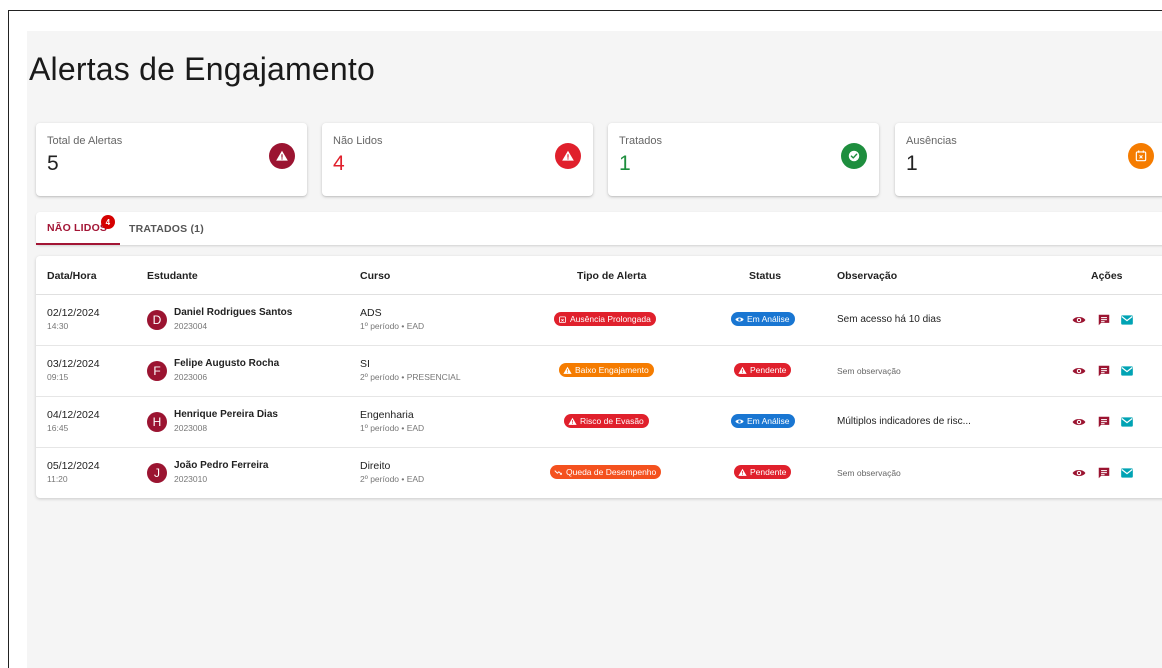  I want to click on student-id: 2023008, so click(191, 428).